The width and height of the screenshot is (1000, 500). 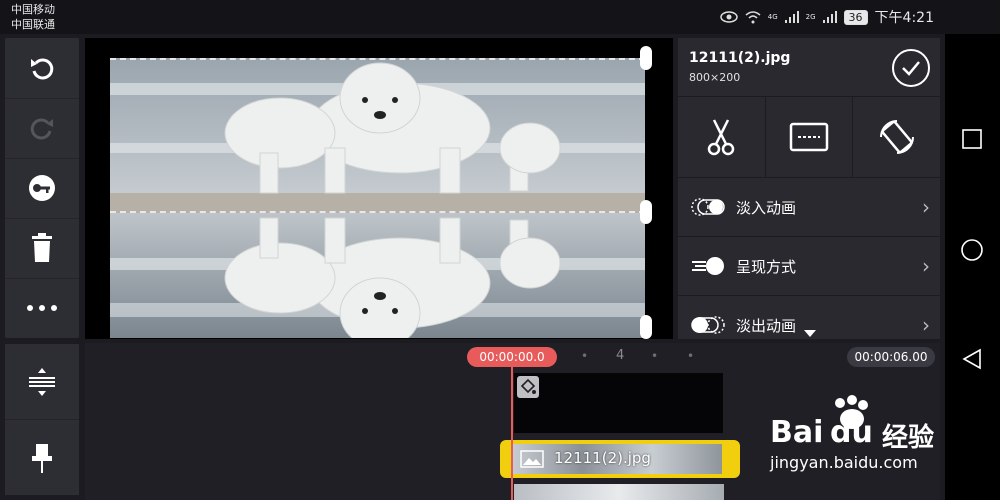 I want to click on selected-clip: 12111(2).jpg, so click(x=620, y=459).